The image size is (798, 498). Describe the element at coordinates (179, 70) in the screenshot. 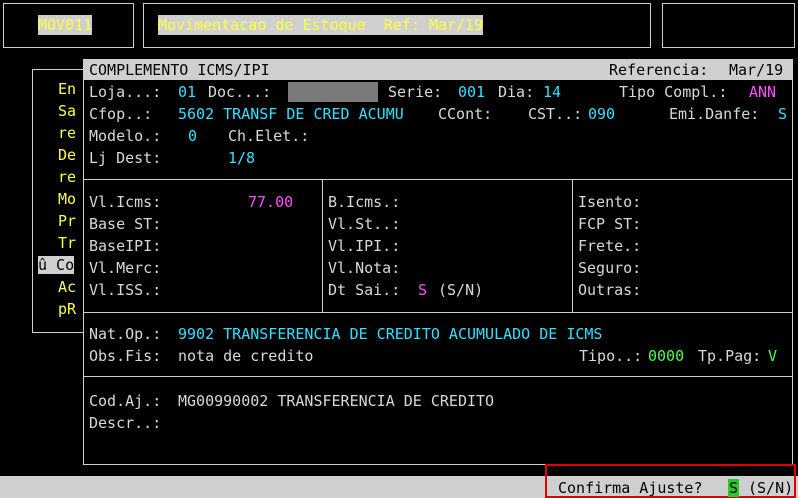

I see `dialog-title: COMPLEMENTO ICMS/IPI` at that location.